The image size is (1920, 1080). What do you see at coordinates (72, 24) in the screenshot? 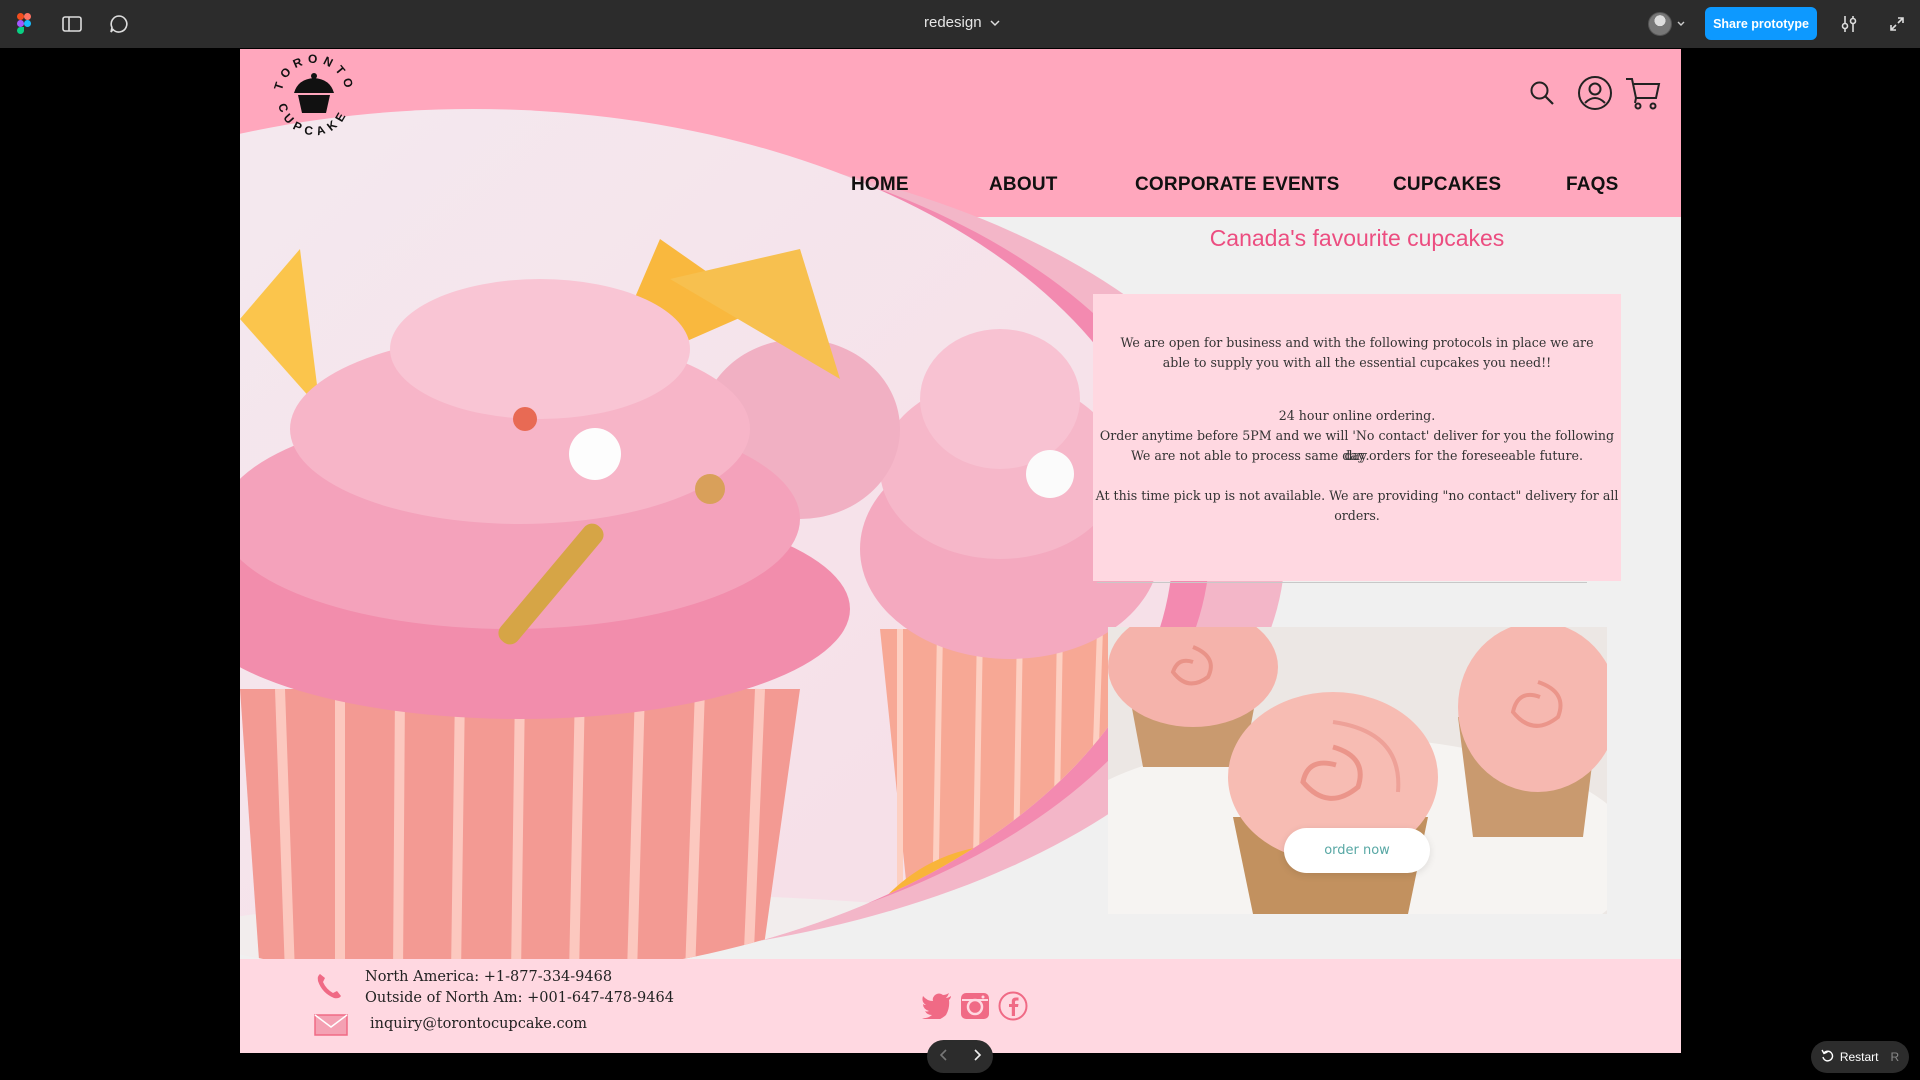
I see `sidebar-toggle-icon` at bounding box center [72, 24].